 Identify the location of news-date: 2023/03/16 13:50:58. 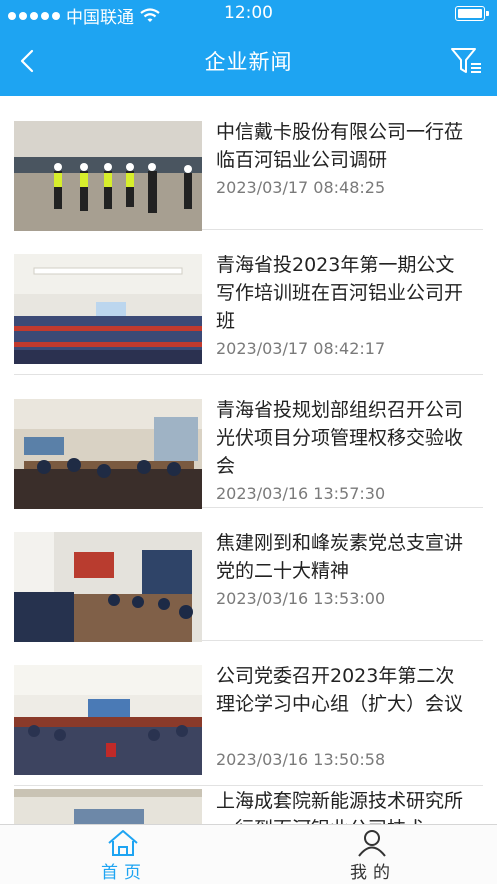
(301, 759).